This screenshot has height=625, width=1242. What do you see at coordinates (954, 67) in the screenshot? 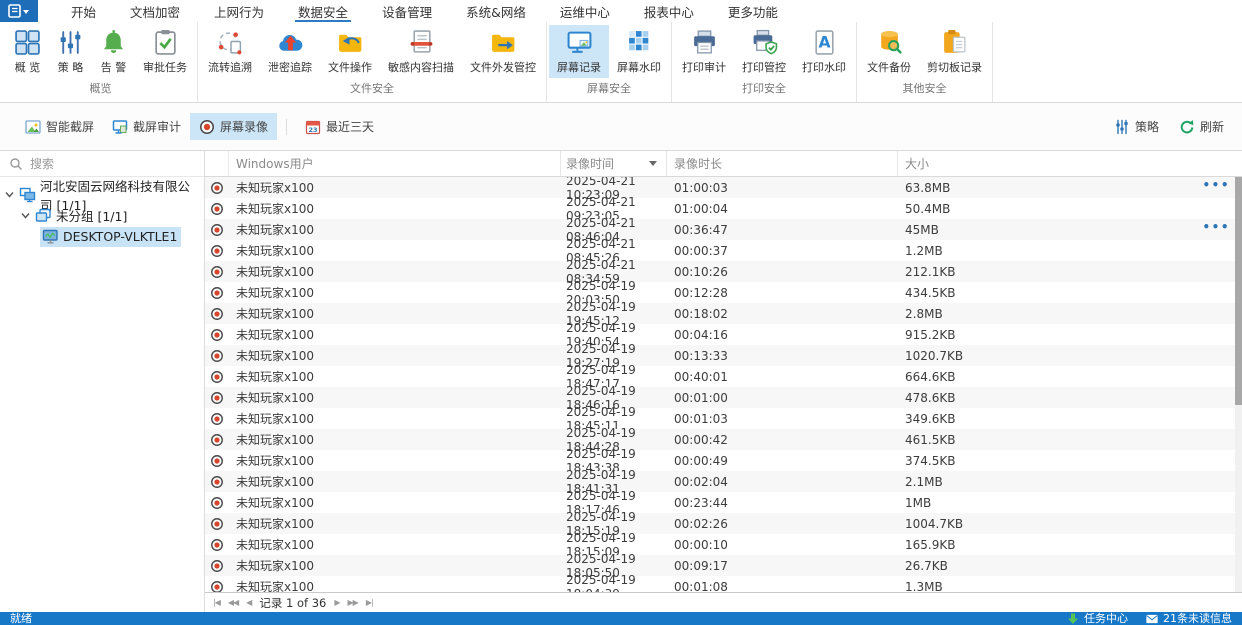
I see `clipboard-record-label: 剪切板记录` at bounding box center [954, 67].